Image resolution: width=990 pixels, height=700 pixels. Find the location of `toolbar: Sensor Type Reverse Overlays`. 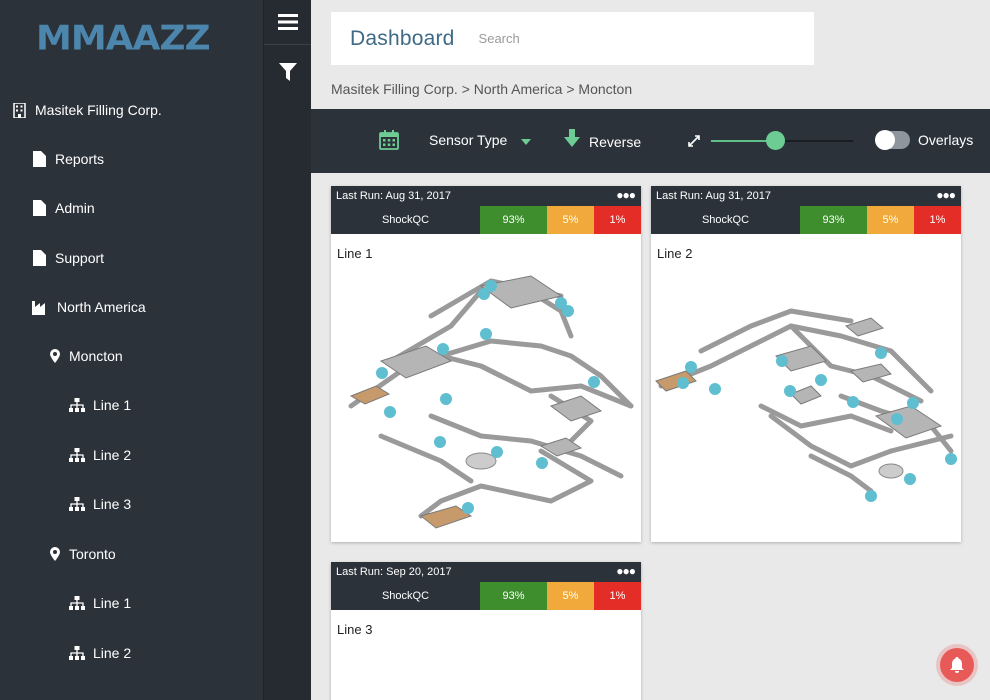

toolbar: Sensor Type Reverse Overlays is located at coordinates (650, 141).